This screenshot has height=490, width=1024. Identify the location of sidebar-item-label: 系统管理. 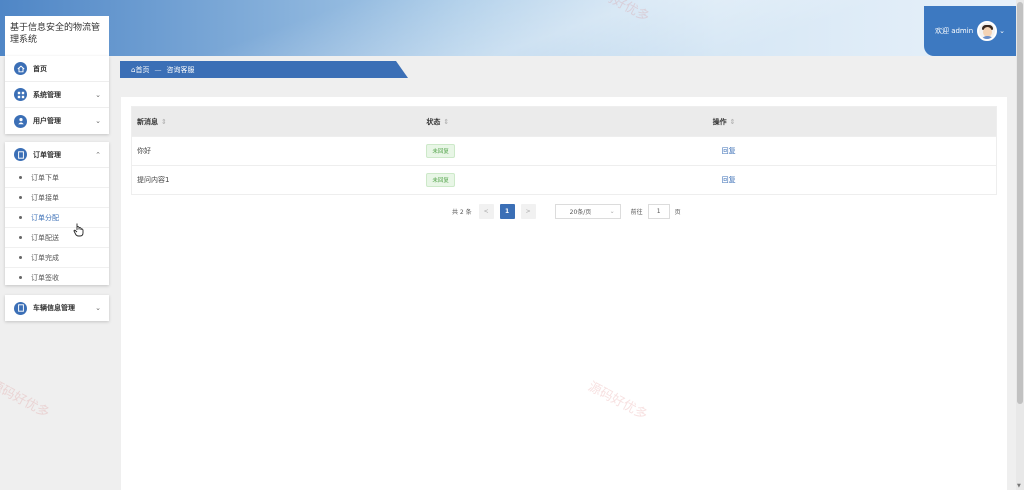
(47, 94).